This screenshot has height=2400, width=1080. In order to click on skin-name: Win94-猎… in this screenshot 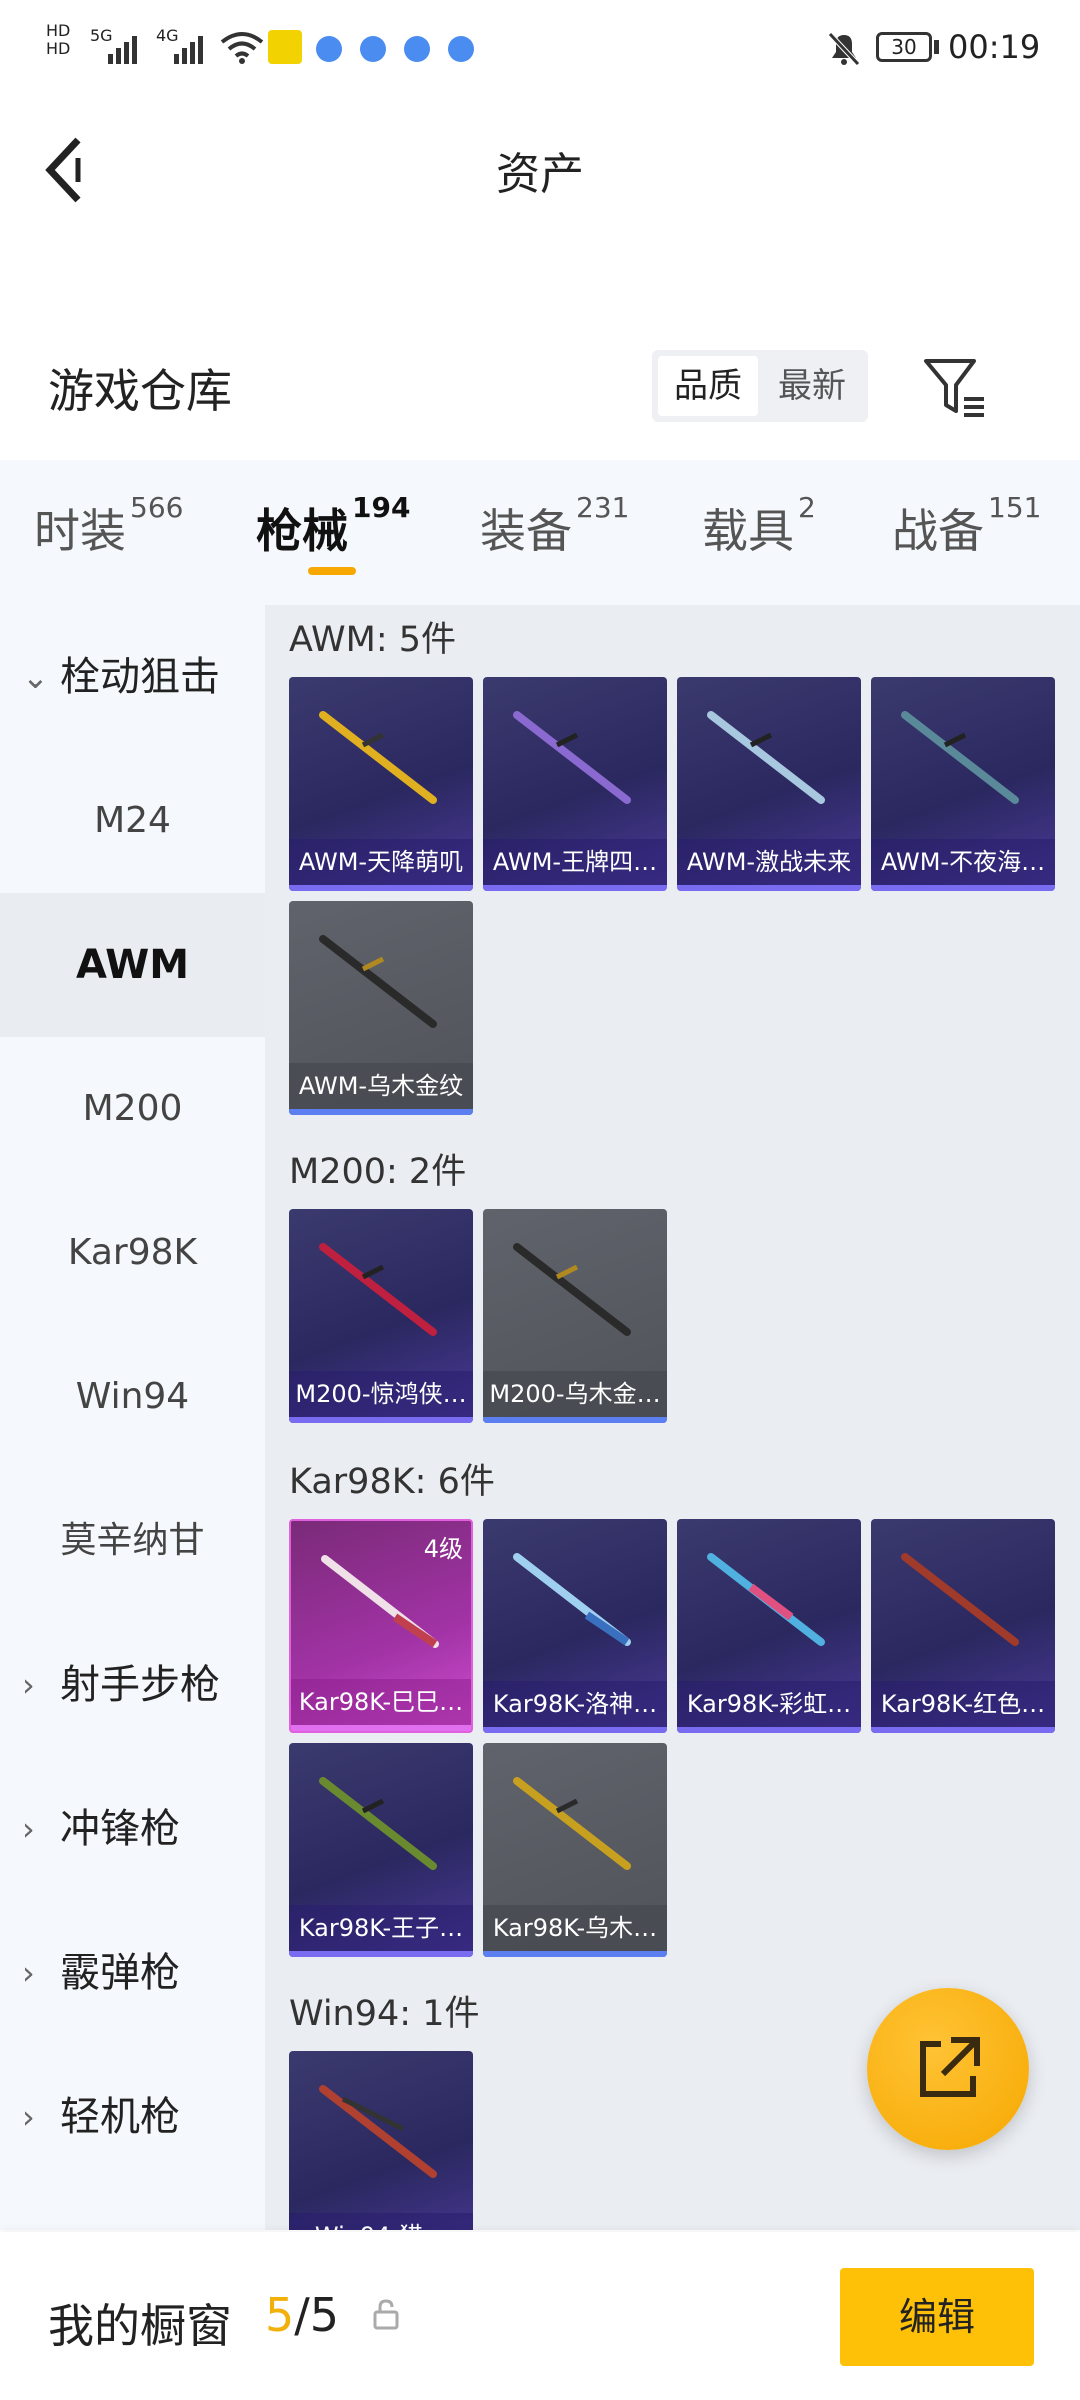, I will do `click(381, 2221)`.